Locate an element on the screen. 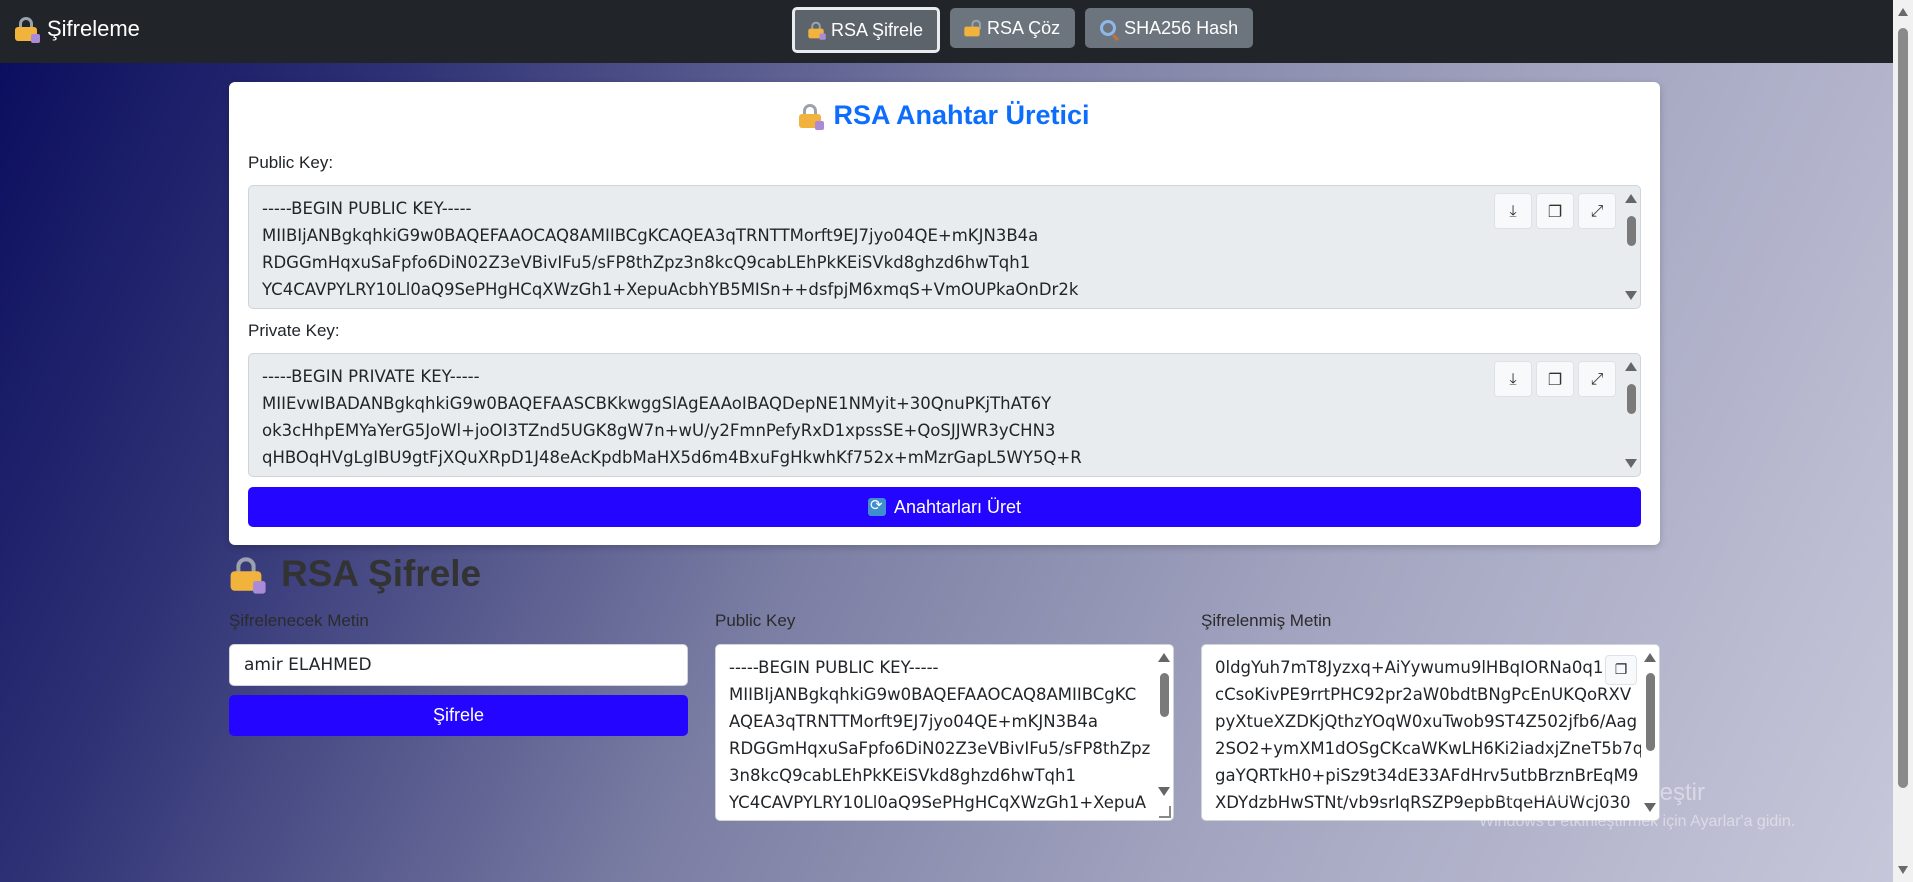 The width and height of the screenshot is (1913, 882). refresh-icon is located at coordinates (876, 506).